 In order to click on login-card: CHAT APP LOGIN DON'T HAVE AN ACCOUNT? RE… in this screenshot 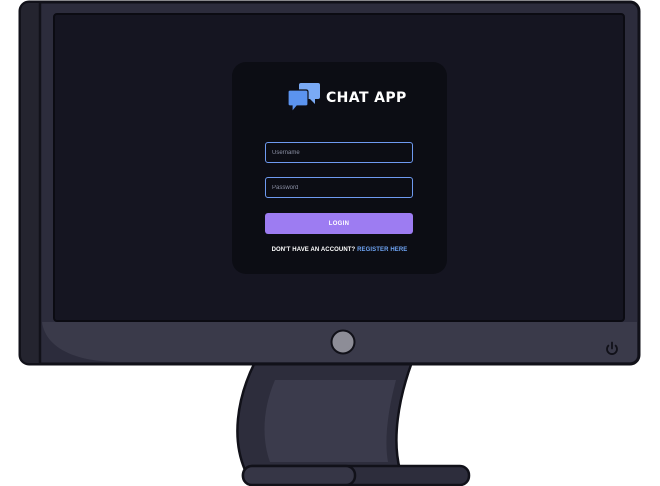, I will do `click(339, 168)`.